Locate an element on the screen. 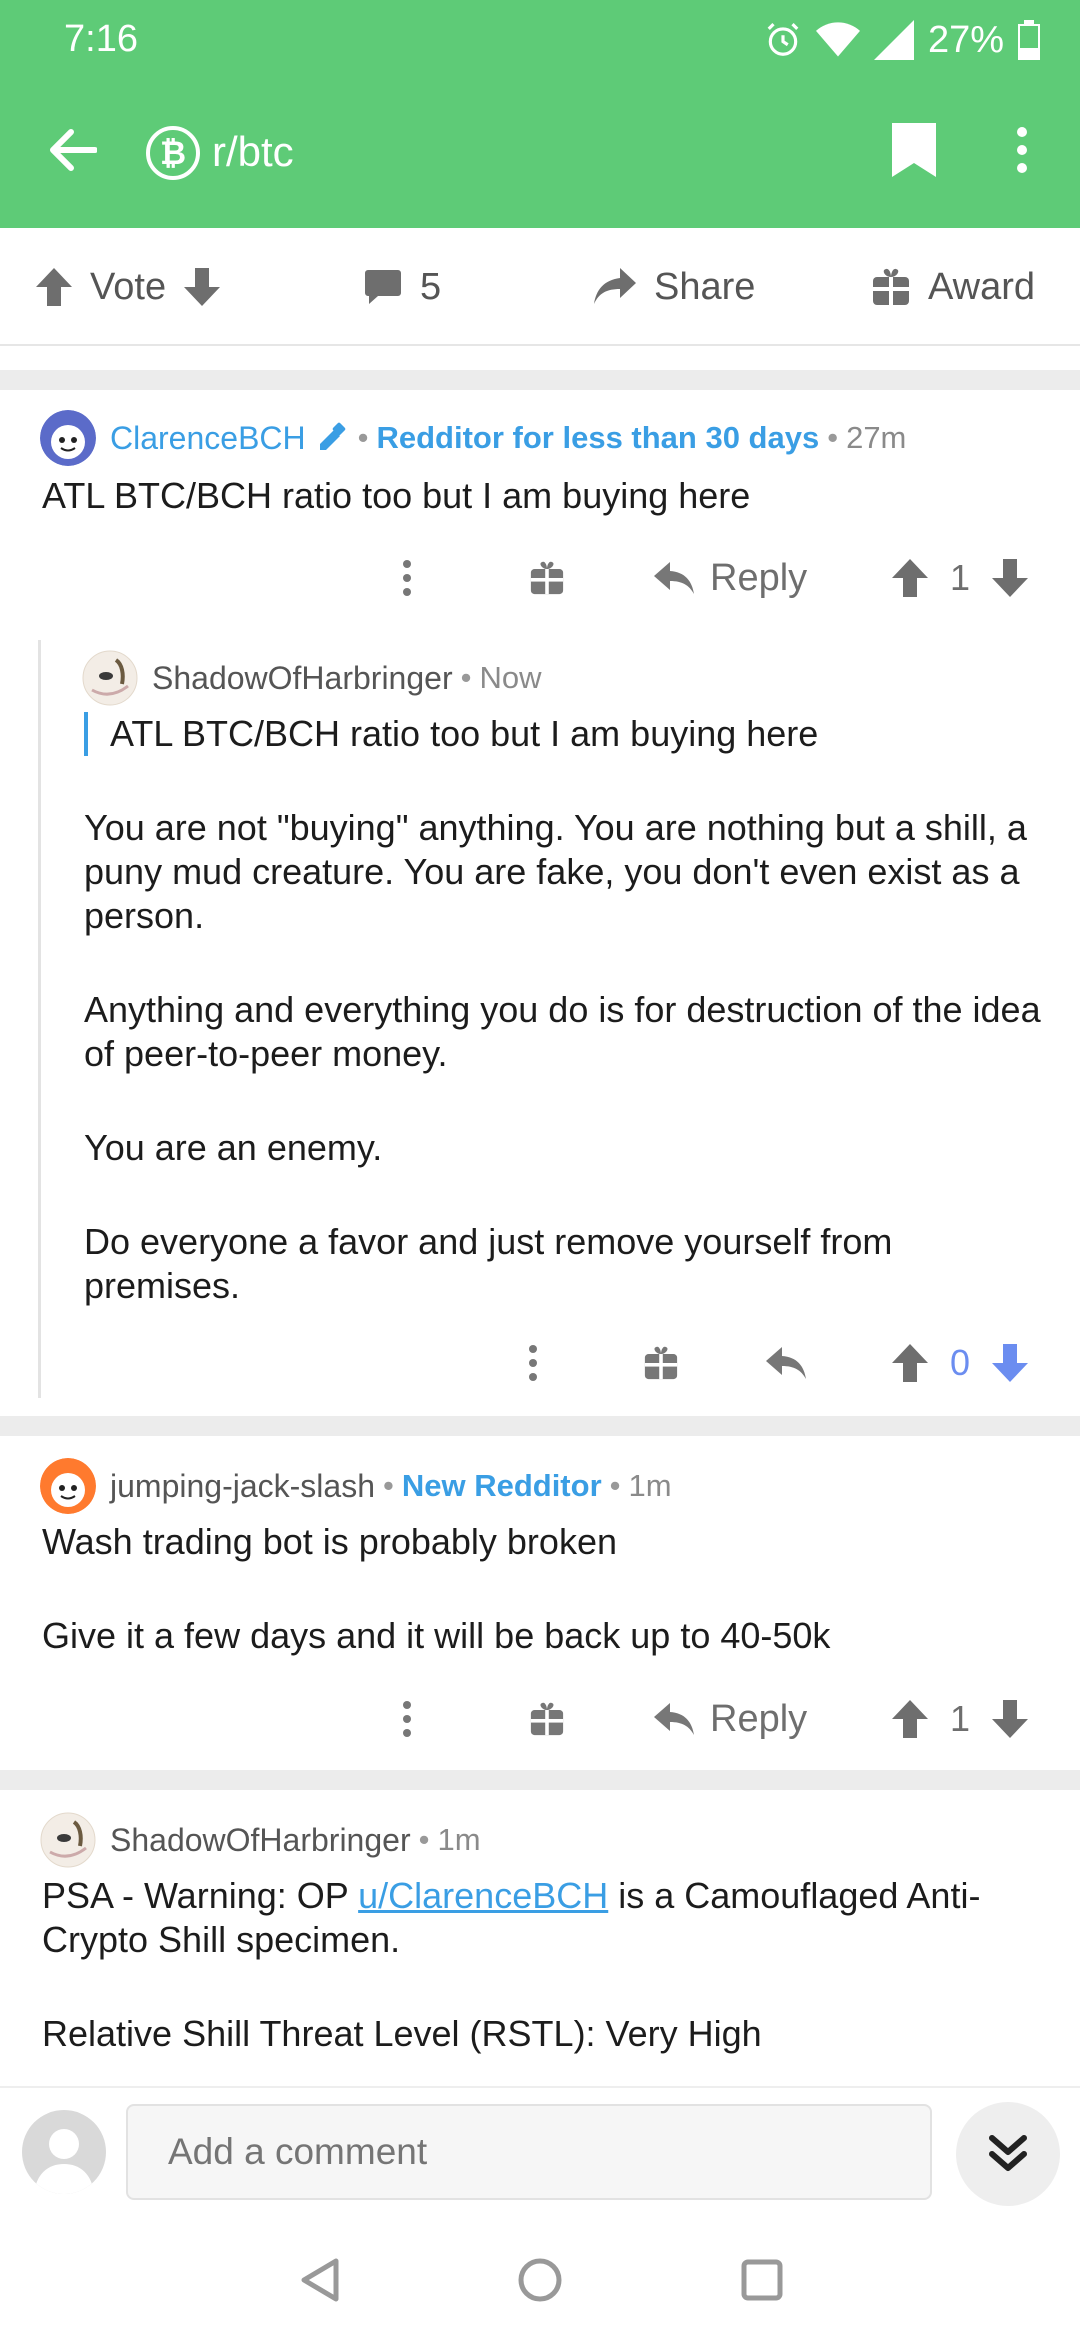  system-nav-bar is located at coordinates (540, 2280).